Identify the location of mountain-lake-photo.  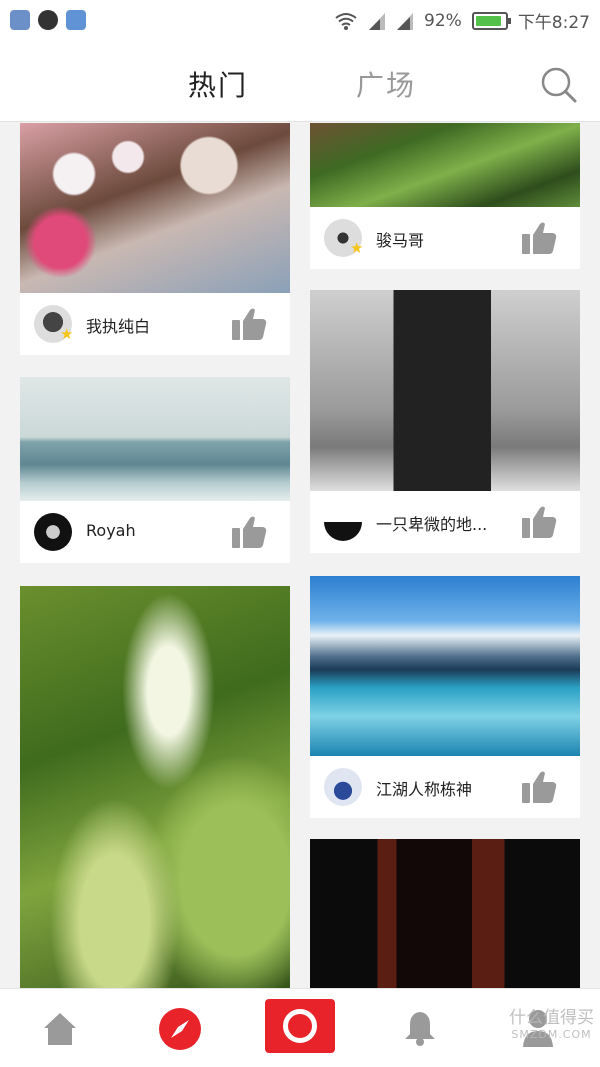
(445, 666).